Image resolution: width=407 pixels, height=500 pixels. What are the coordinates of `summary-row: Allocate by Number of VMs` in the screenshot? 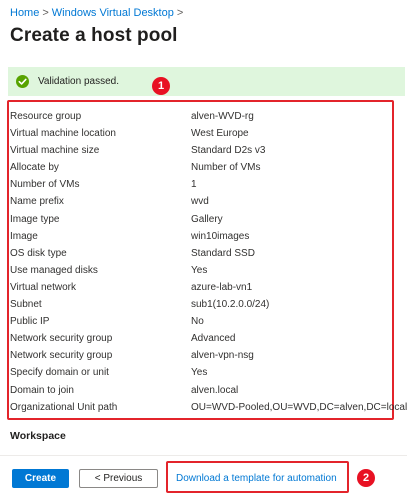 It's located at (202, 167).